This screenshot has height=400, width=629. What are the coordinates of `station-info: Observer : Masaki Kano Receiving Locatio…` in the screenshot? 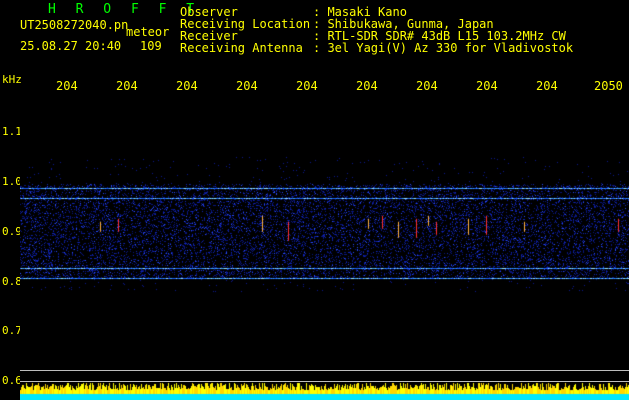 It's located at (376, 30).